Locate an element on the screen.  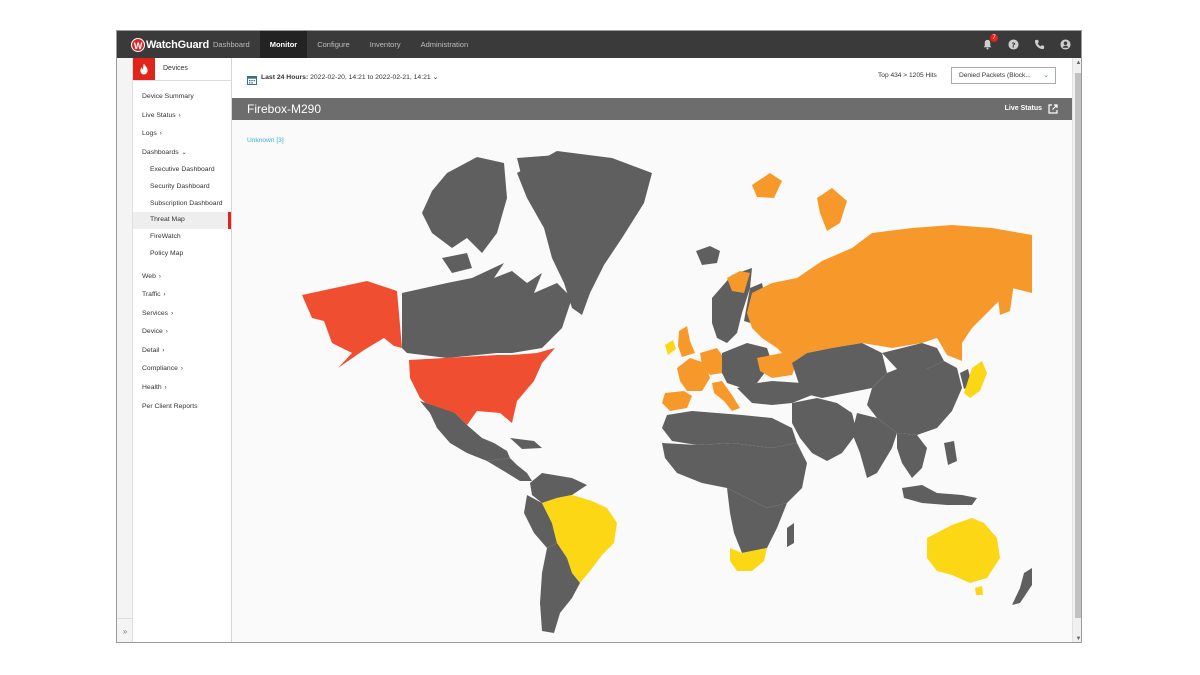
sidebar-item-device: Device › is located at coordinates (182, 332).